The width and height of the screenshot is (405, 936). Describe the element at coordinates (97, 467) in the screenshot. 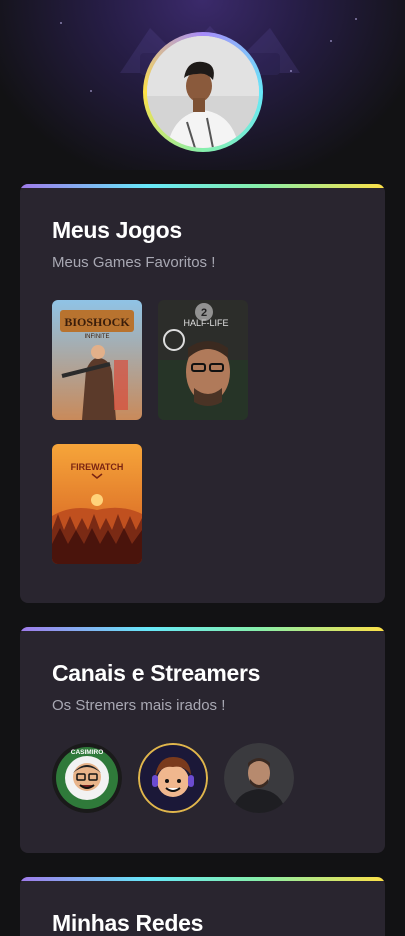

I see `firewatch-title: FIREWATCH` at that location.